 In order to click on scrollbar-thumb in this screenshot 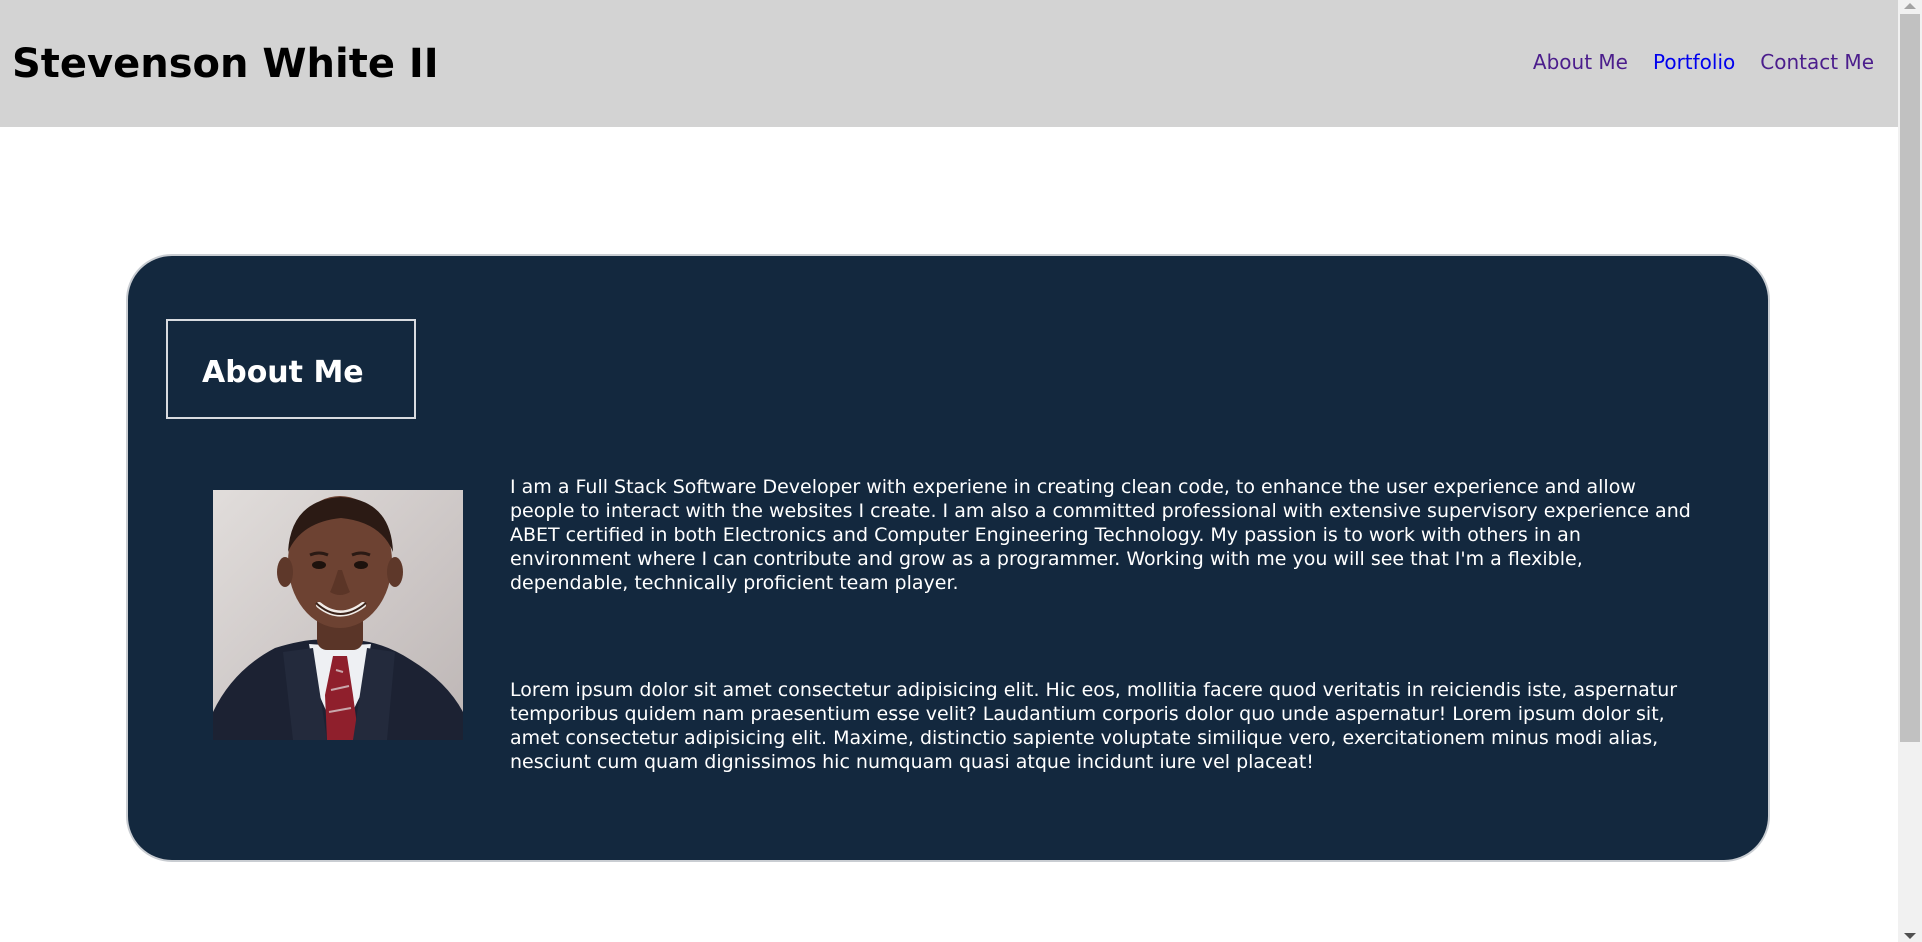, I will do `click(1910, 378)`.